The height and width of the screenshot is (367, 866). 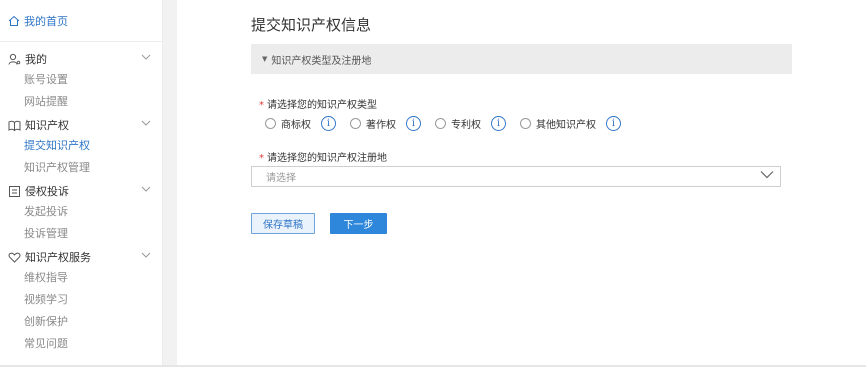 I want to click on radio-copyright: 著作权 i, so click(x=385, y=123).